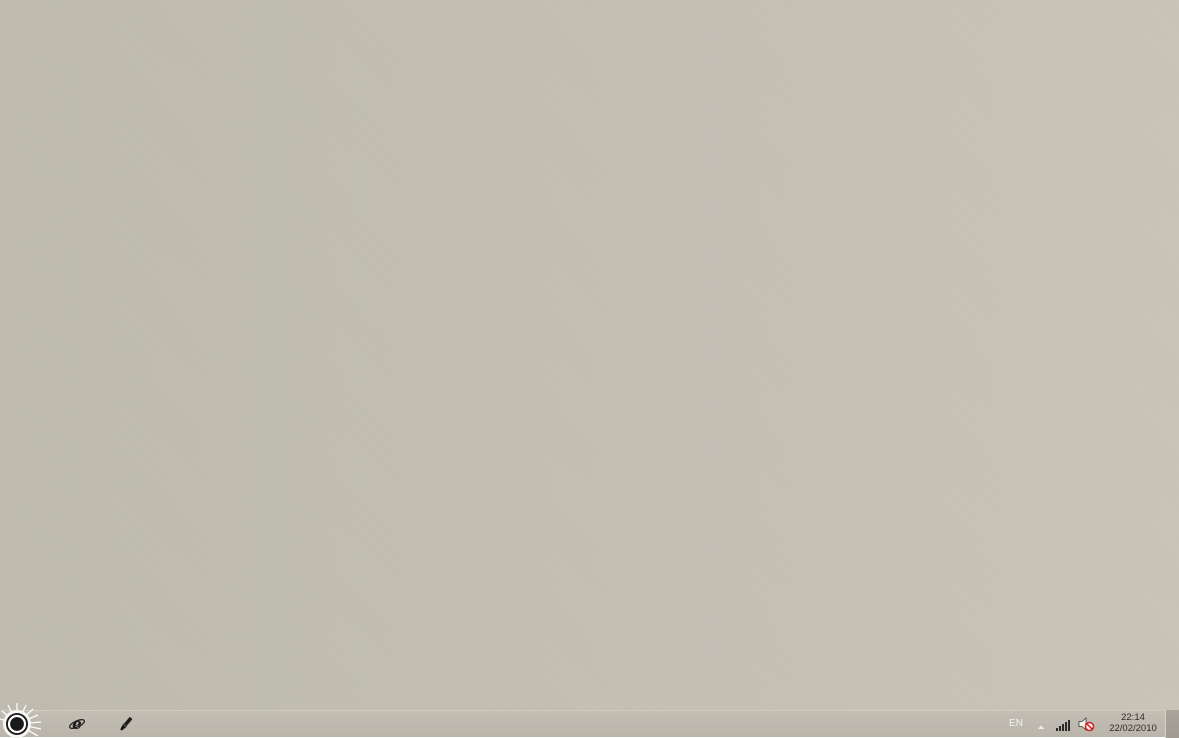 The image size is (1179, 738). I want to click on clock-date: 22/02/2010, so click(1133, 728).